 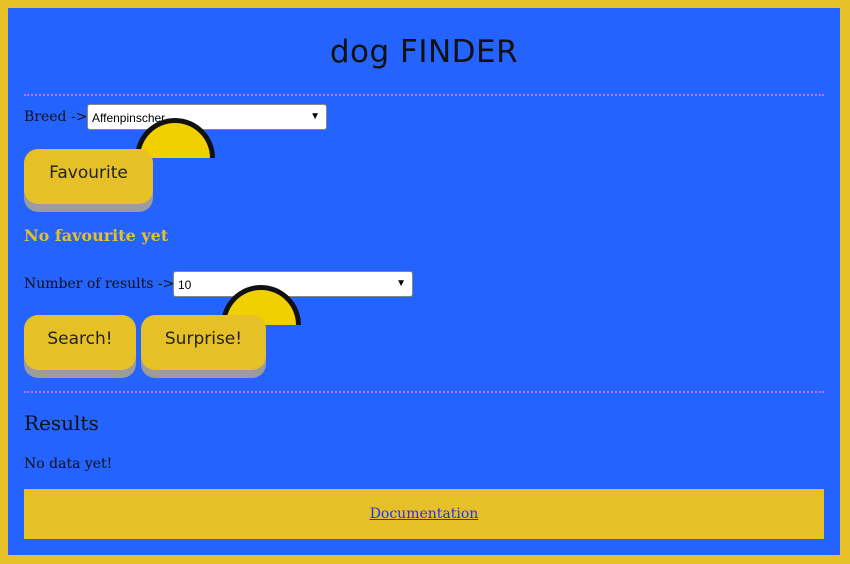 I want to click on favourite-button: Favourite, so click(x=88, y=176).